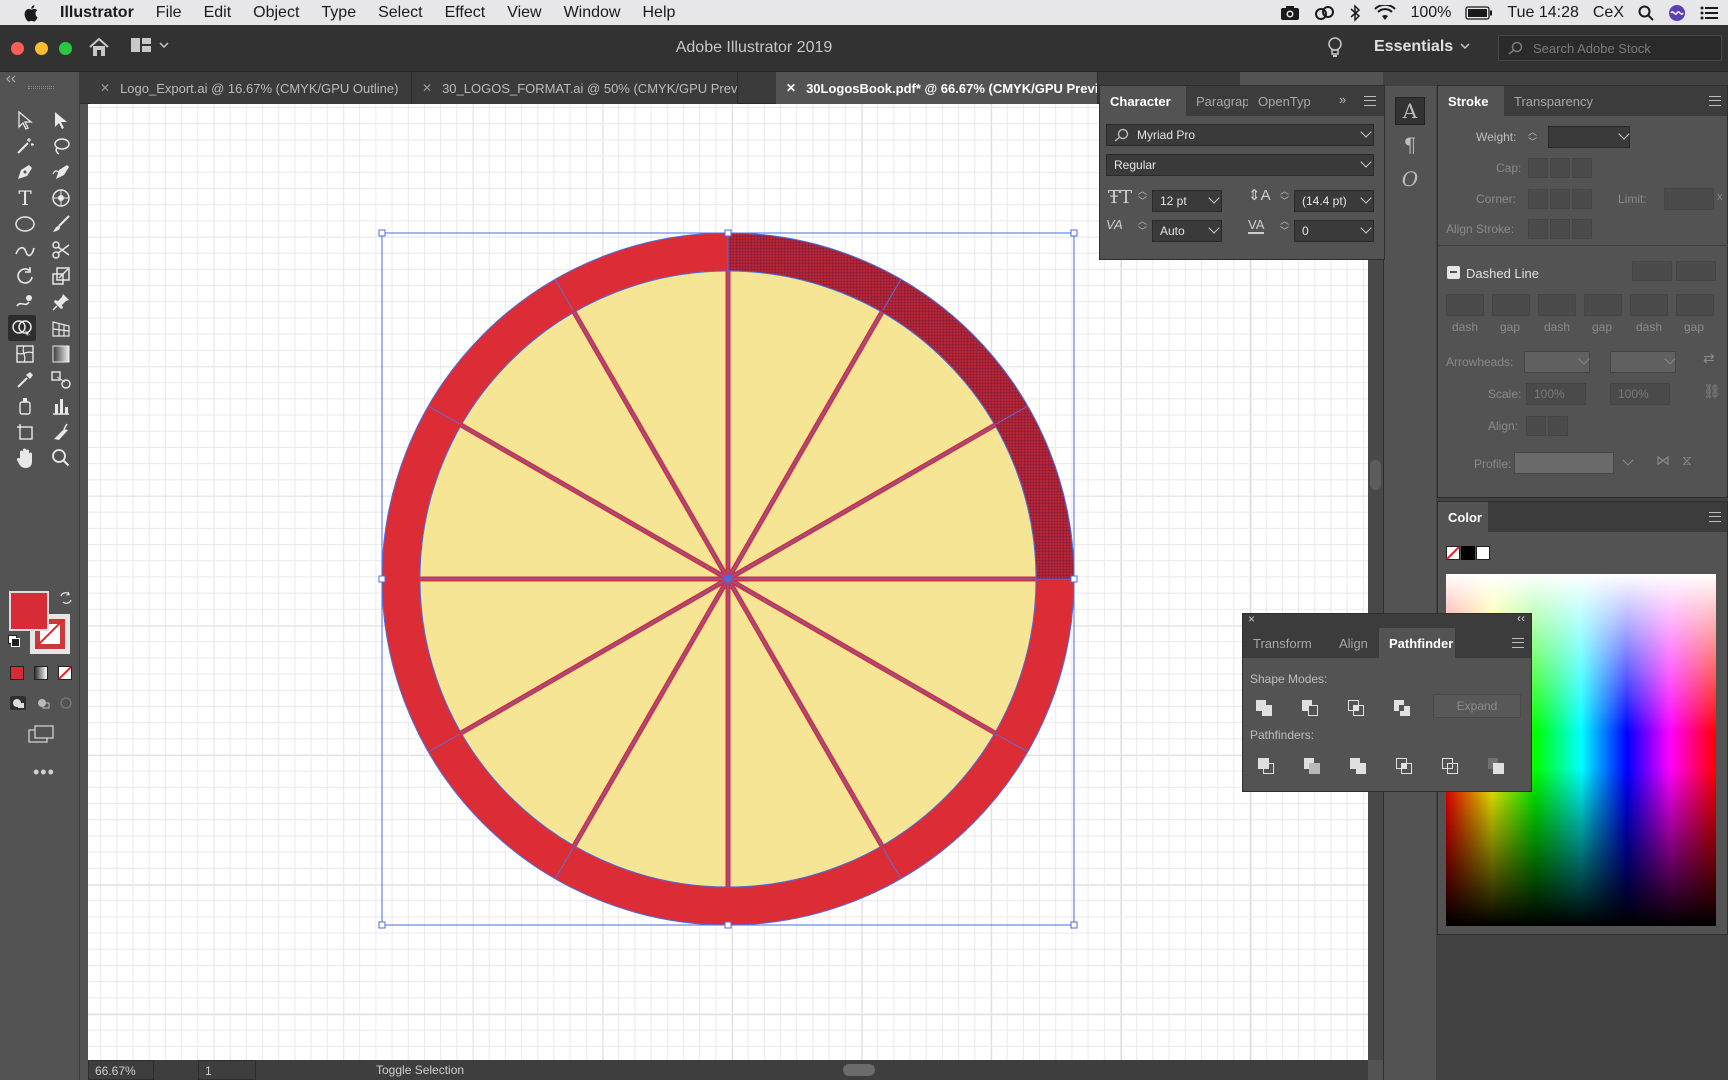 This screenshot has width=1728, height=1080. What do you see at coordinates (1251, 619) in the screenshot?
I see `close-panel-icon: ×` at bounding box center [1251, 619].